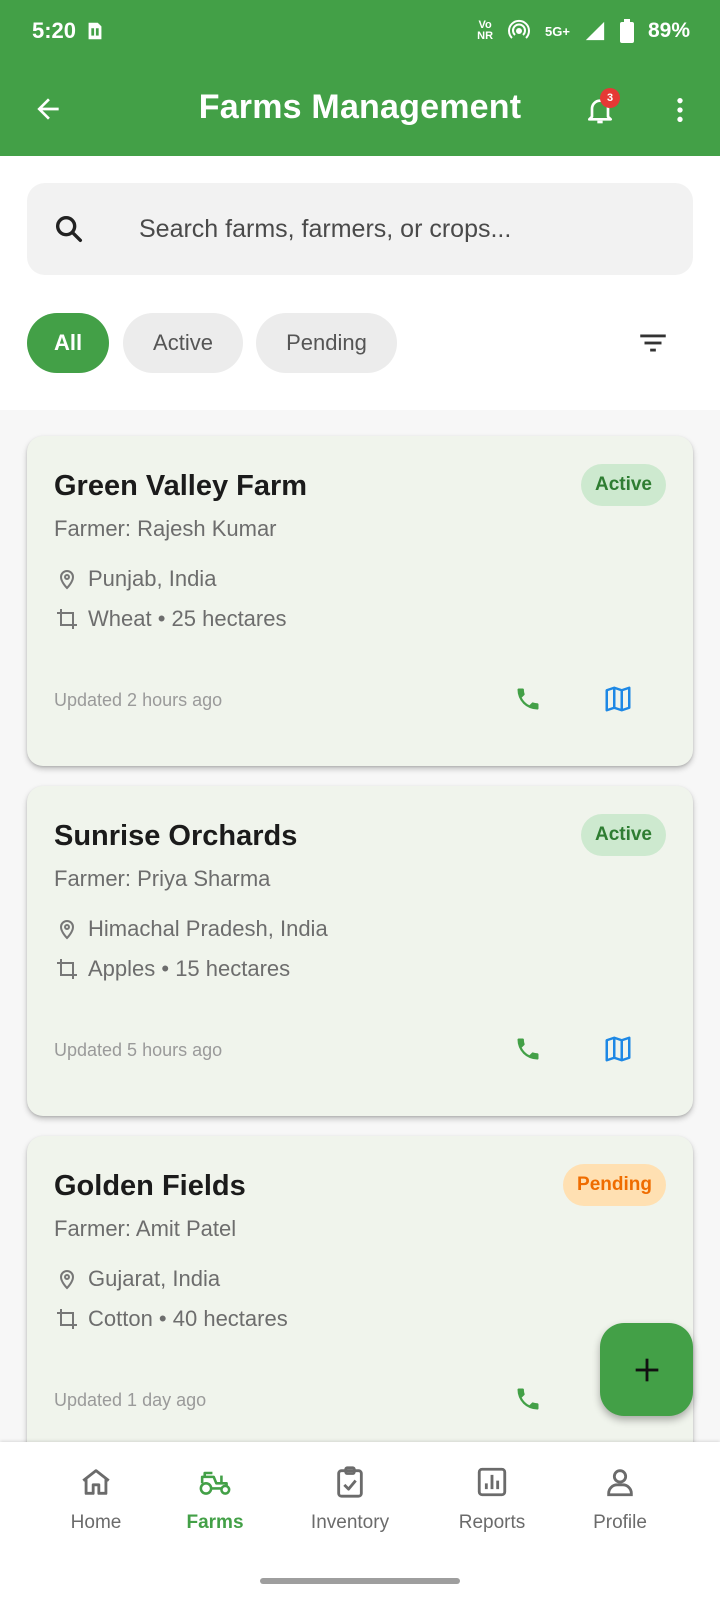 Image resolution: width=720 pixels, height=1600 pixels. I want to click on location-row: Himachal Pradesh, India, so click(191, 929).